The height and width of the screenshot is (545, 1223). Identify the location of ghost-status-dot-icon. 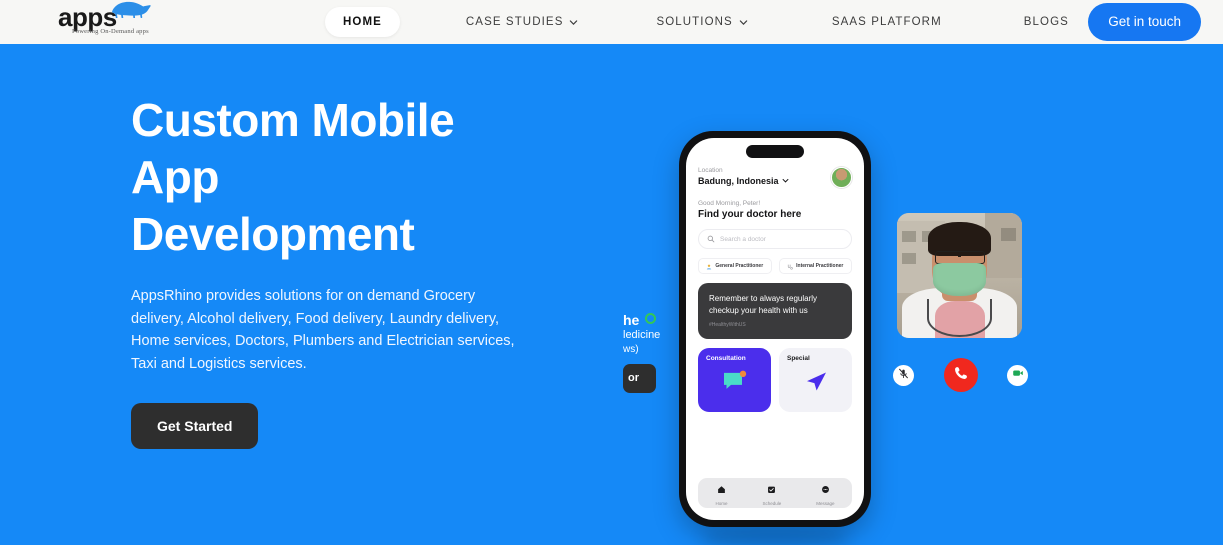
(650, 318).